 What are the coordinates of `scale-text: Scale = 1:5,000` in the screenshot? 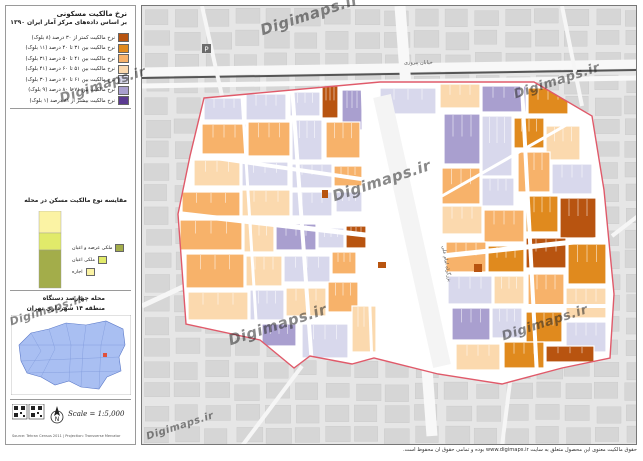 It's located at (96, 414).